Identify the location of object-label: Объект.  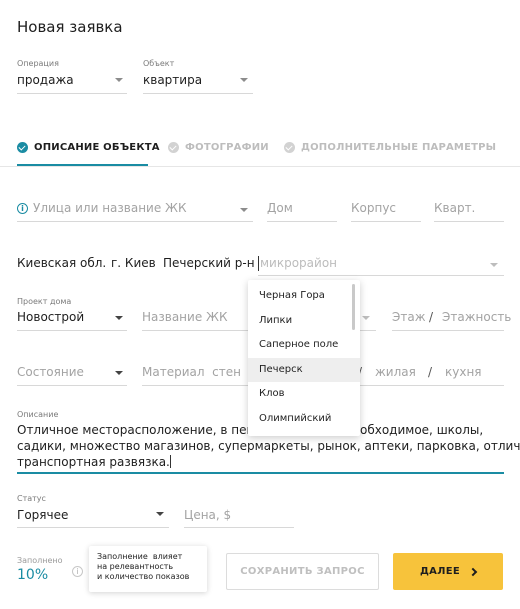
(159, 63).